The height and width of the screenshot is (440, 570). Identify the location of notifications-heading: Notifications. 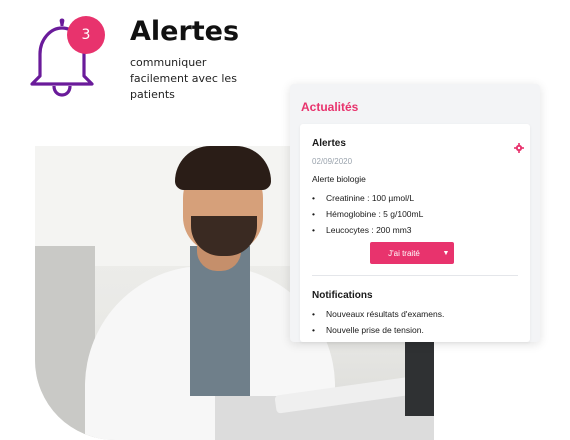
(342, 295).